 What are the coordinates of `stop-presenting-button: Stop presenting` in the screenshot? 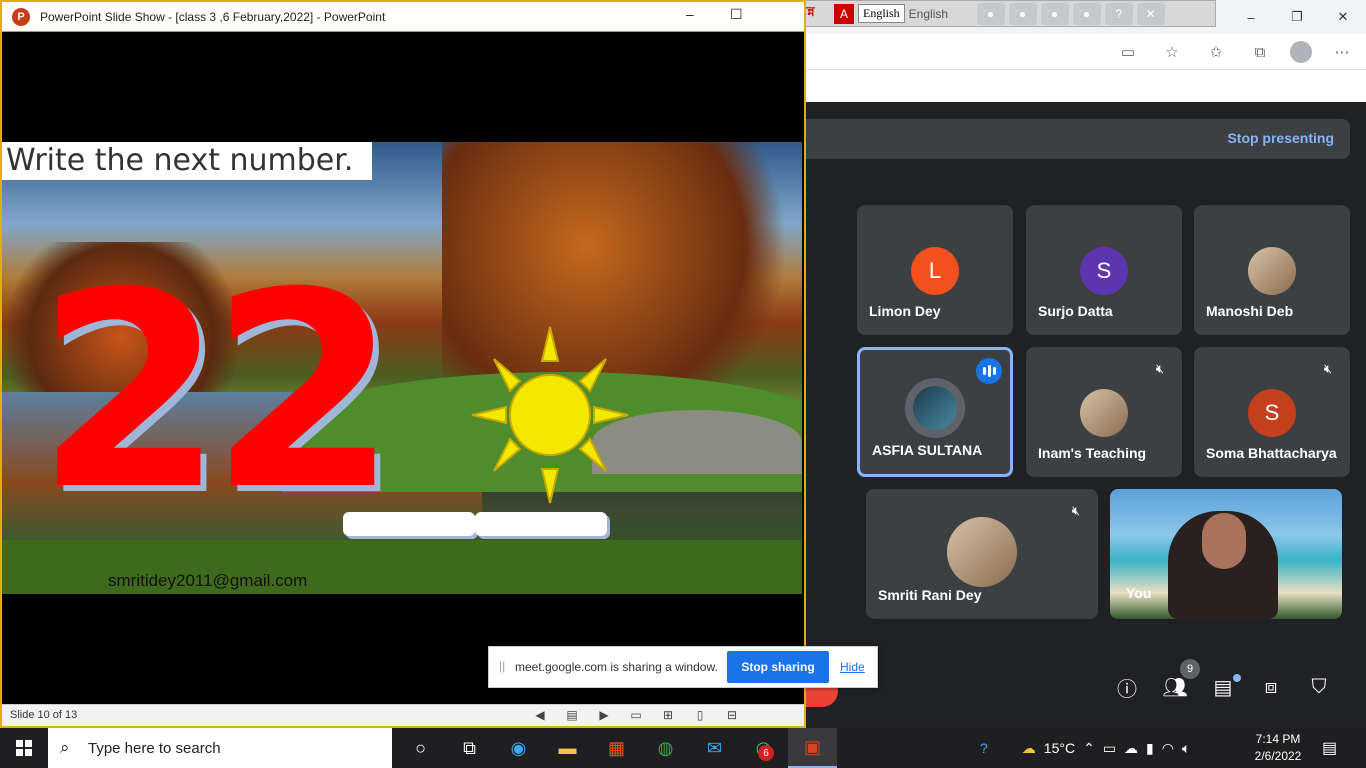 It's located at (1280, 138).